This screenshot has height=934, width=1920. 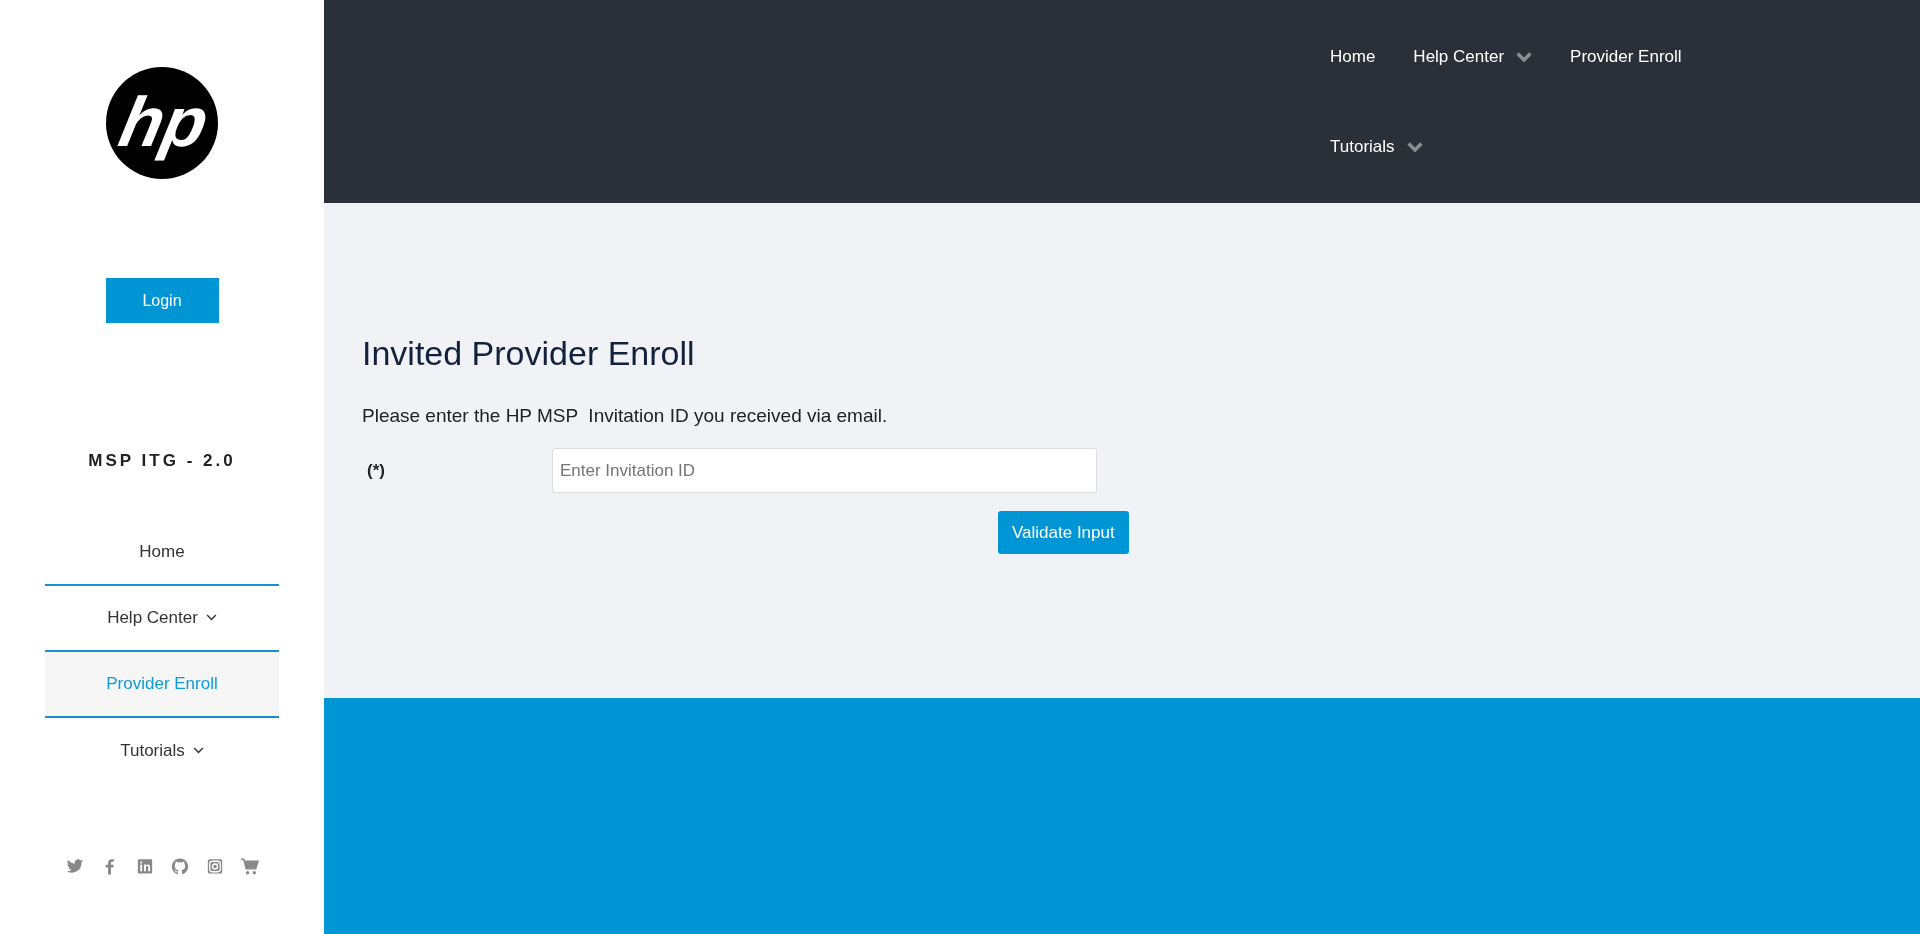 I want to click on top-nav-link: Help Center, so click(x=1473, y=57).